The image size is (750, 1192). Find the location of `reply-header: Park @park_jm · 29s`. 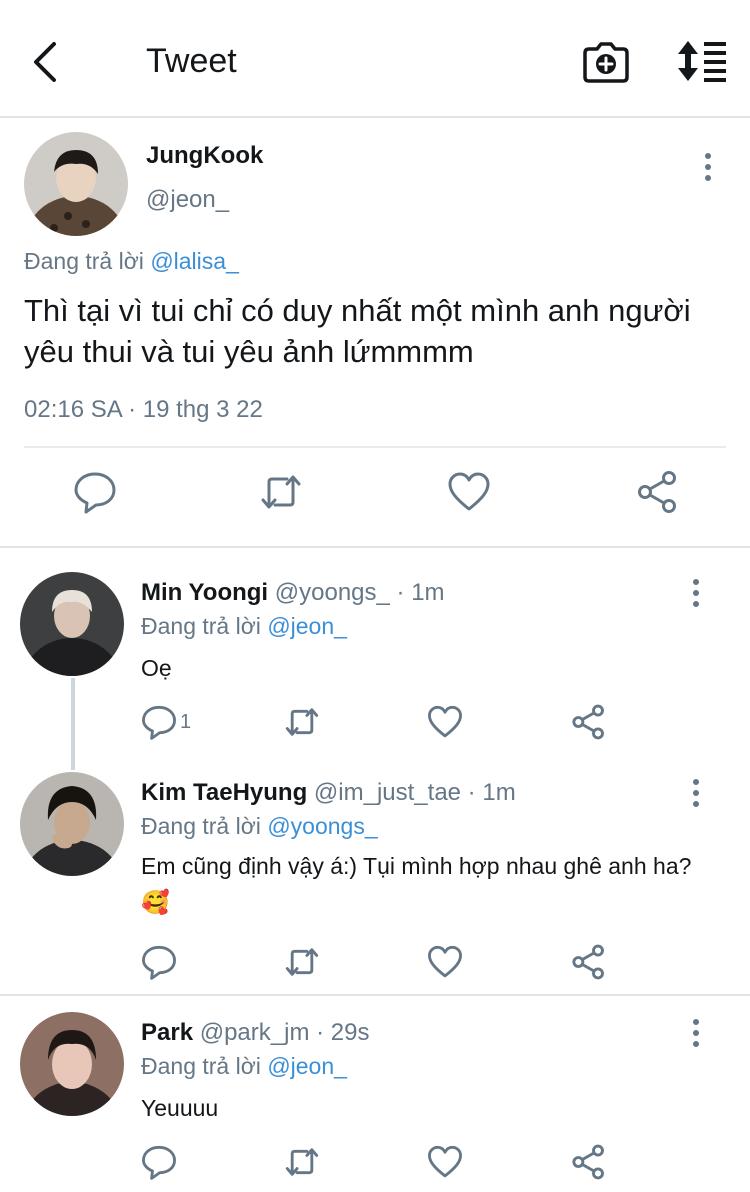

reply-header: Park @park_jm · 29s is located at coordinates (255, 1033).